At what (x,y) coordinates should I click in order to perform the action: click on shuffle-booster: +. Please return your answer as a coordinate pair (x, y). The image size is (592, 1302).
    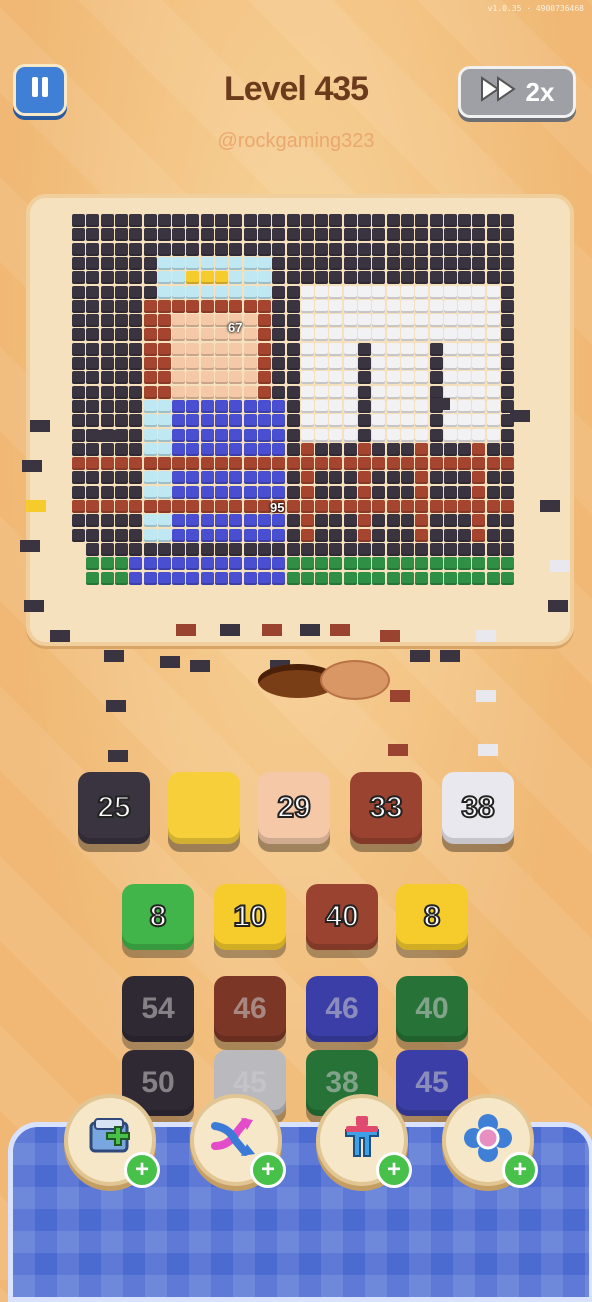
    Looking at the image, I should click on (238, 1141).